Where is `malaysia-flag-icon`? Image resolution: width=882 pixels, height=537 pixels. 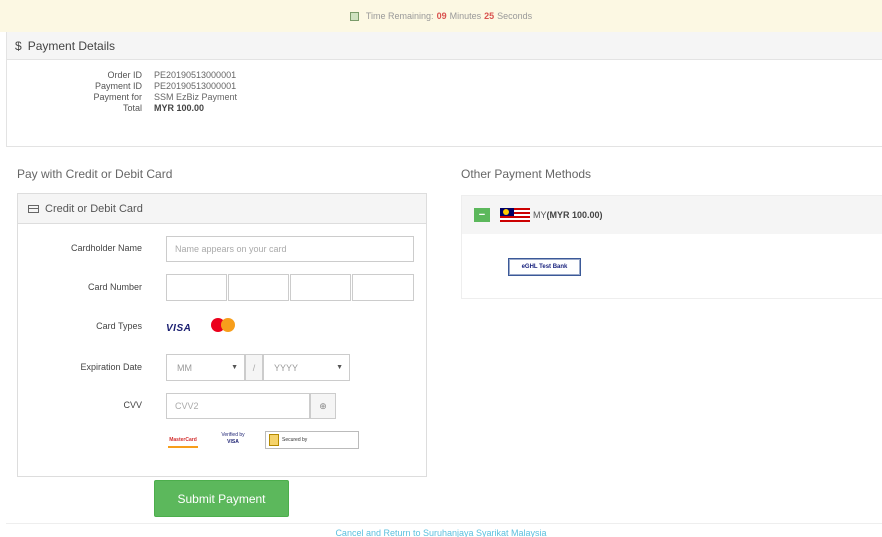
malaysia-flag-icon is located at coordinates (515, 215).